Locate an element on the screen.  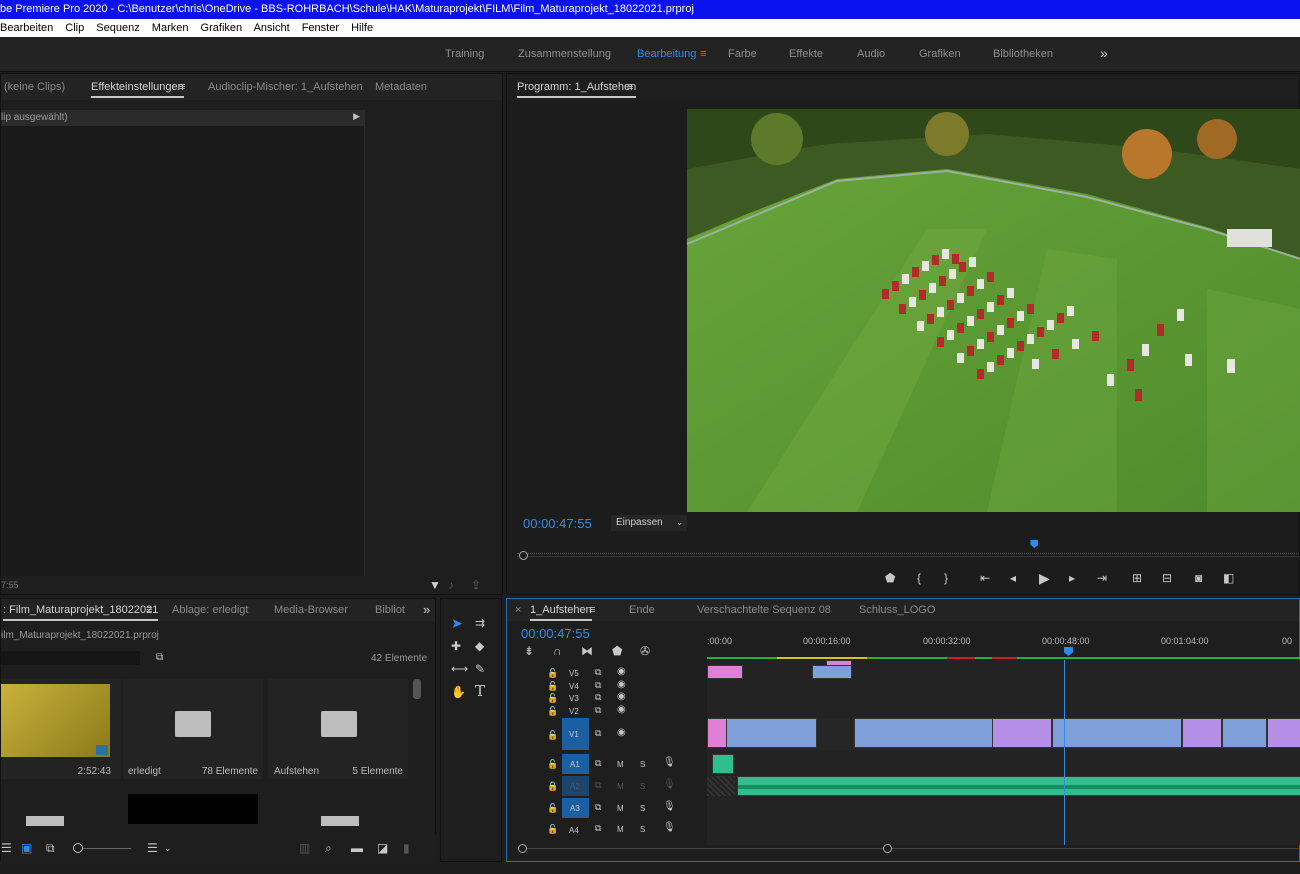
project-menu-icon: ≡ is located at coordinates (149, 610).